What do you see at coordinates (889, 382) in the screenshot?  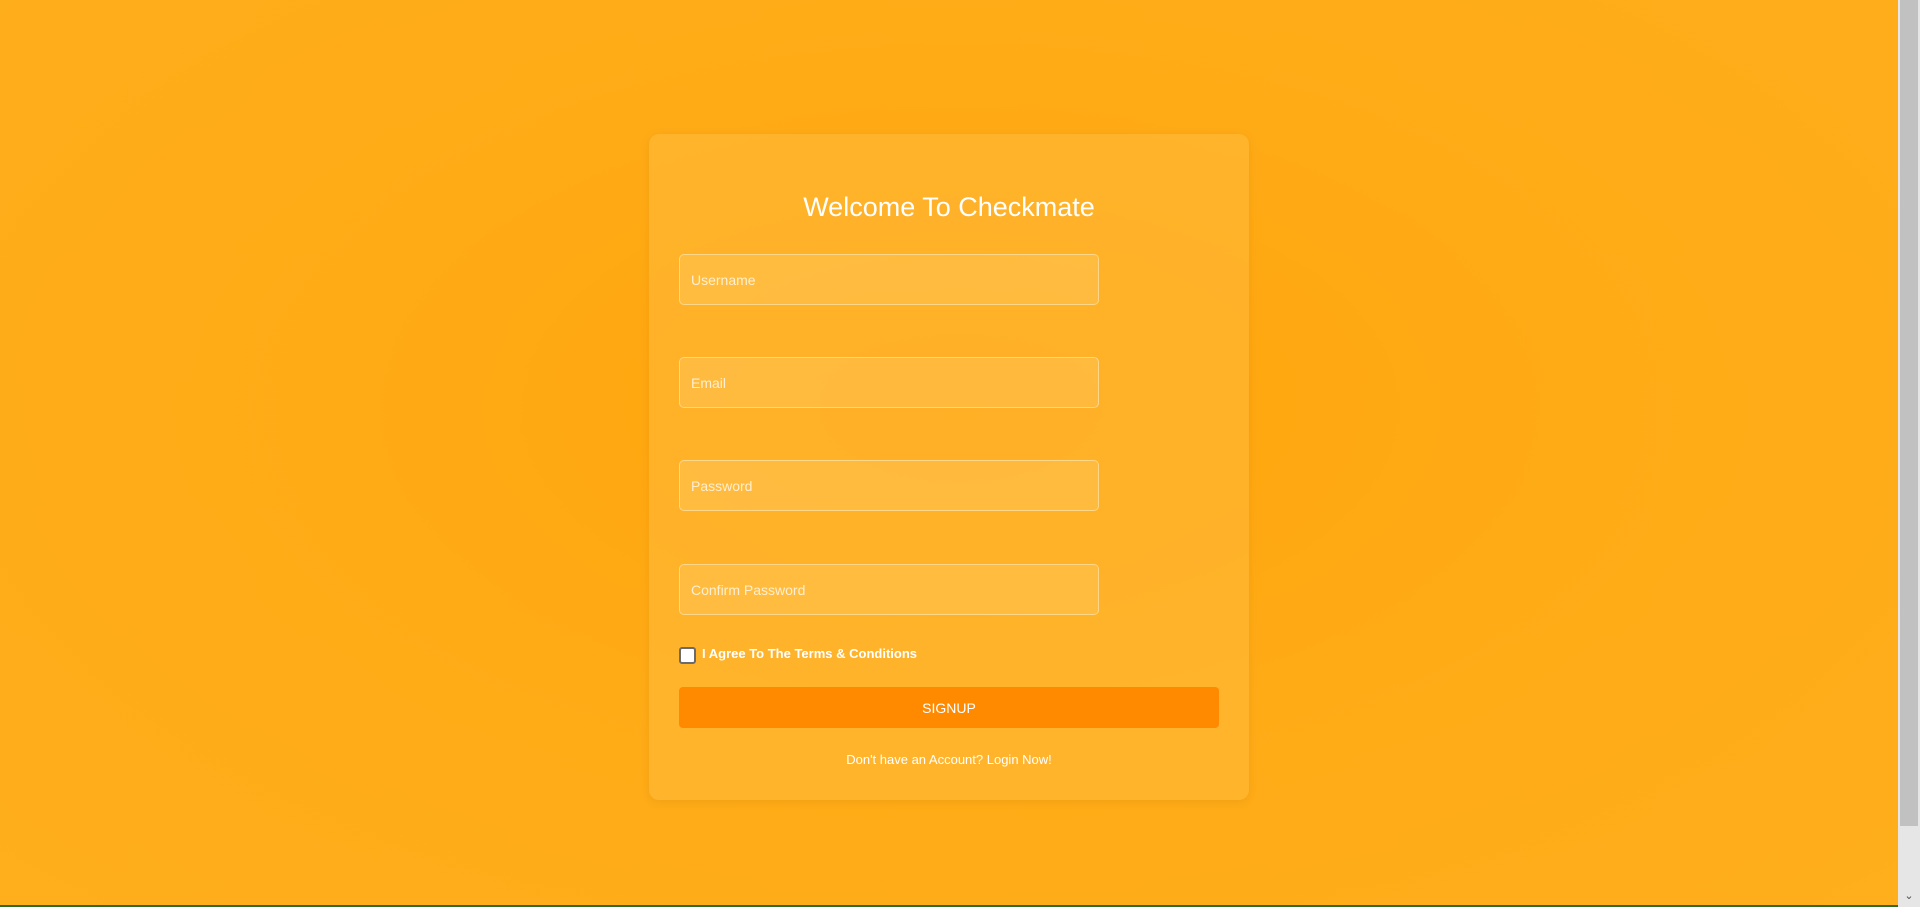 I see `email-input` at bounding box center [889, 382].